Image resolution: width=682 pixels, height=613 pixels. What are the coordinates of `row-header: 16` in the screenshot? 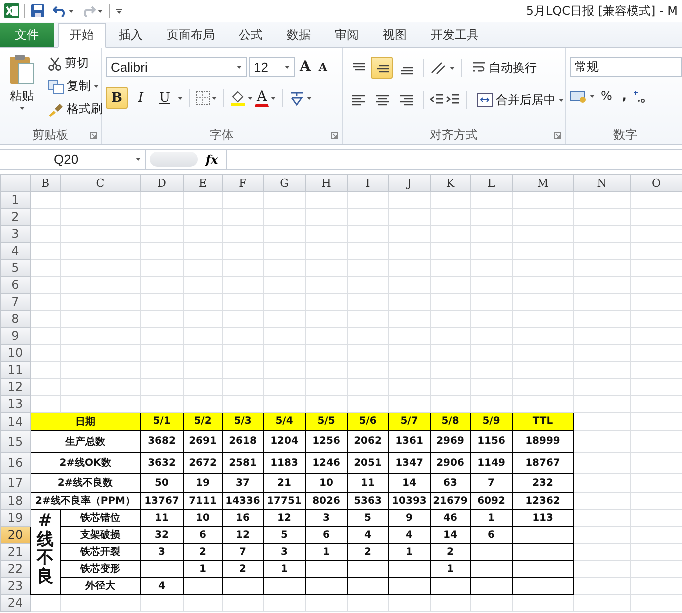 It's located at (15, 463).